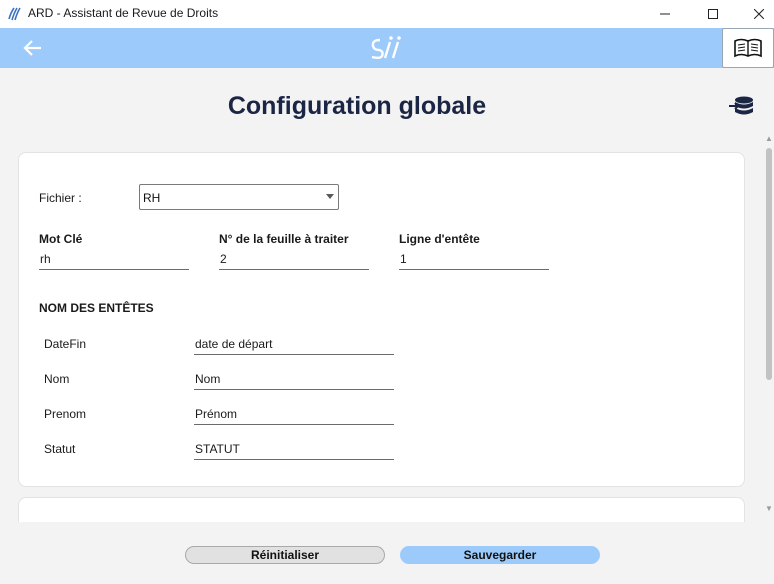  I want to click on page-title: Configuration globale, so click(357, 106).